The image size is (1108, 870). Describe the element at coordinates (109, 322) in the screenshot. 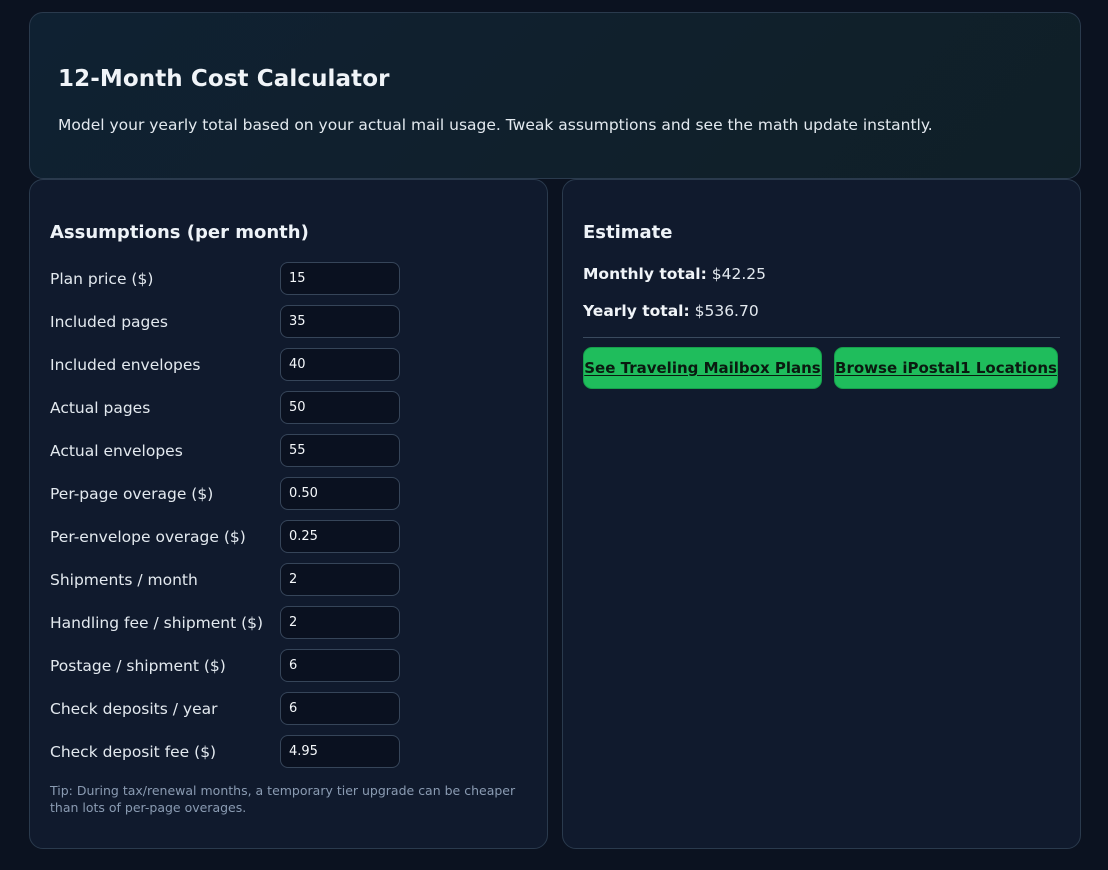

I see `field-label: Included pages` at that location.